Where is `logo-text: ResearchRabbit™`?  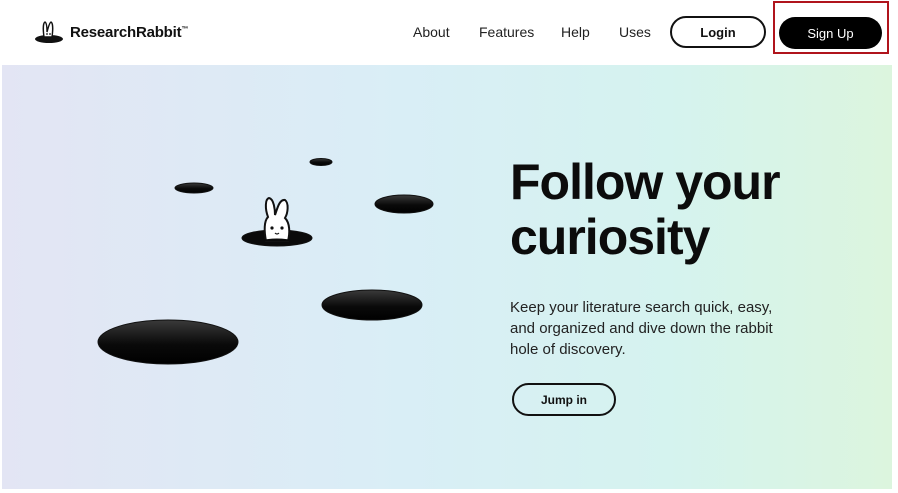 logo-text: ResearchRabbit™ is located at coordinates (129, 32).